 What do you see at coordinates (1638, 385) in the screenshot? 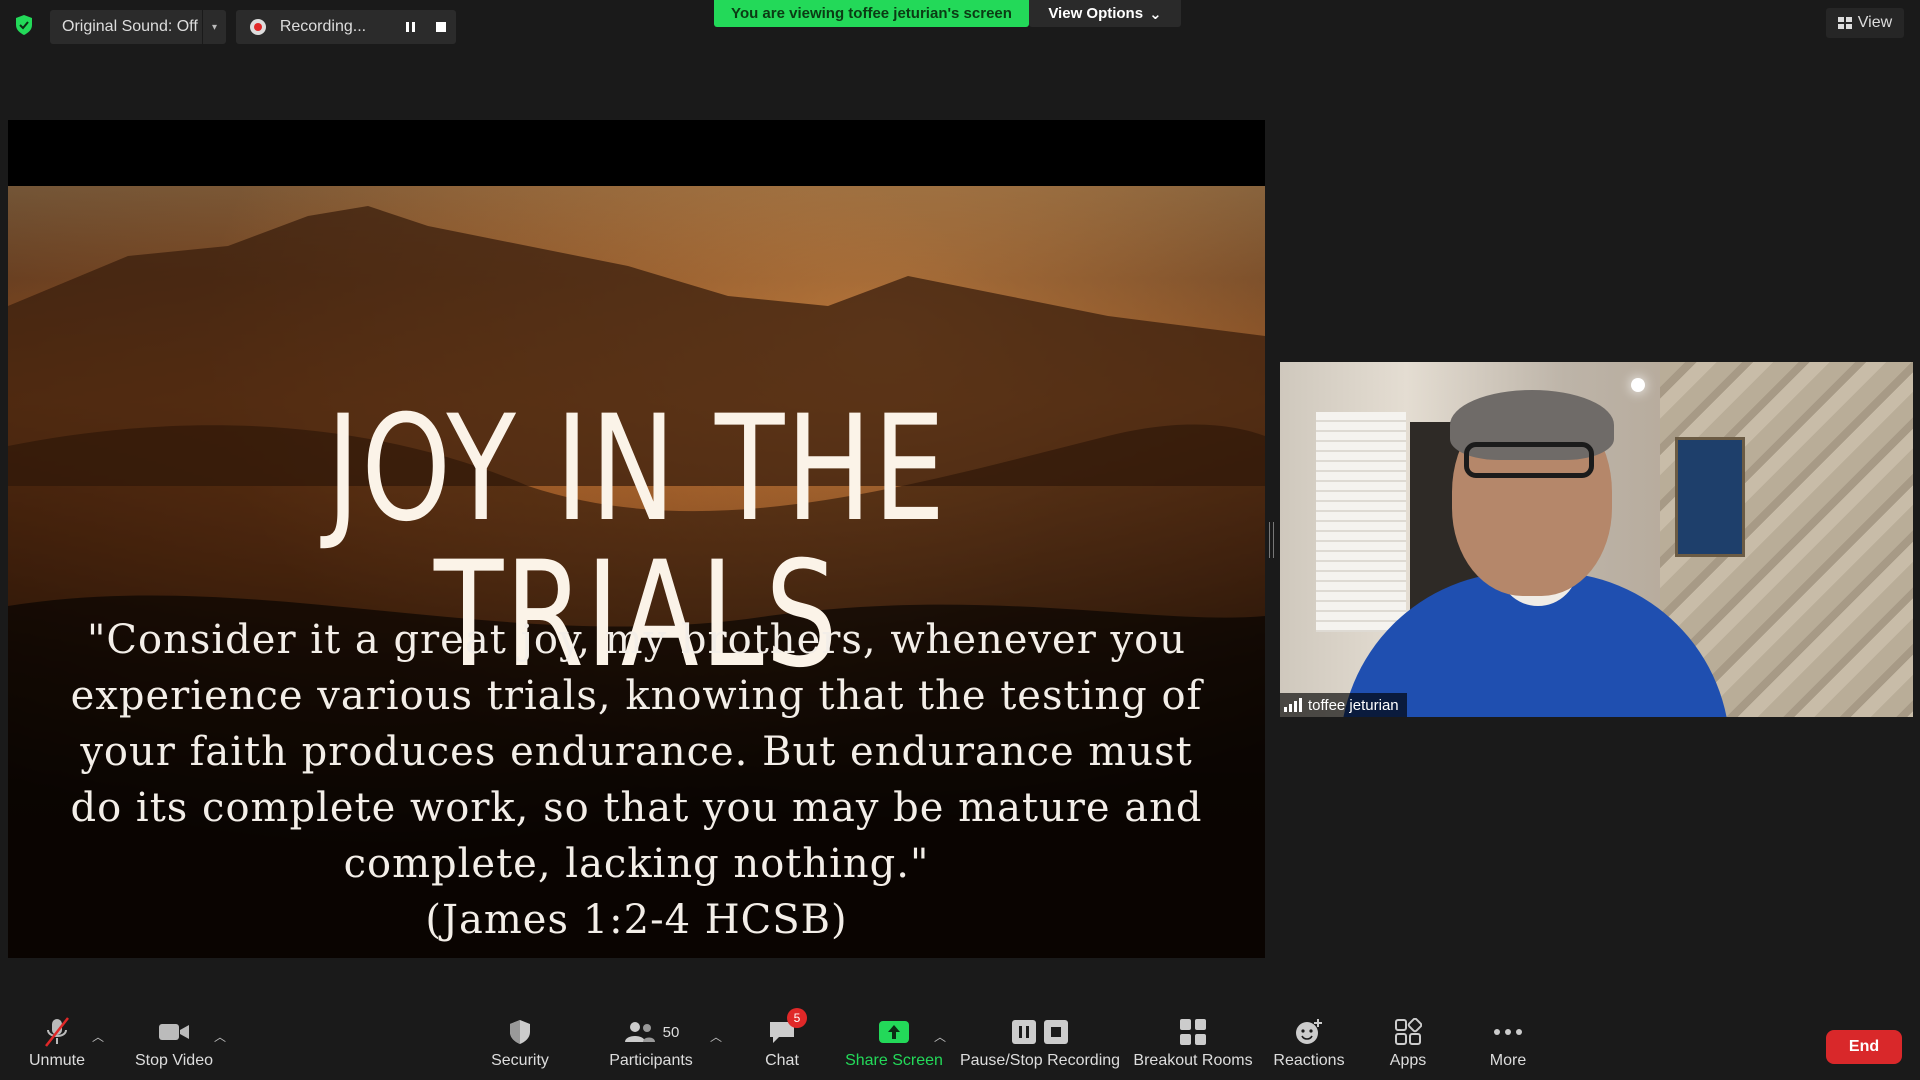
I see `ceiling-light` at bounding box center [1638, 385].